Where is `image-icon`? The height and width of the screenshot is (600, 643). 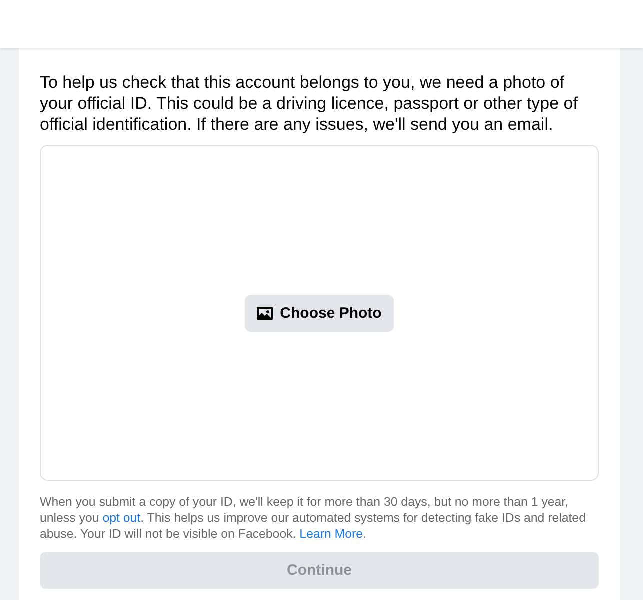
image-icon is located at coordinates (265, 313).